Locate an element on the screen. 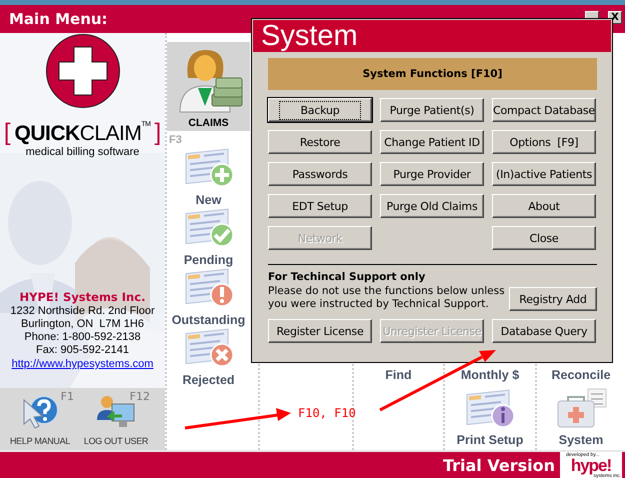  dialog-button: Purge Old Claims is located at coordinates (432, 206).